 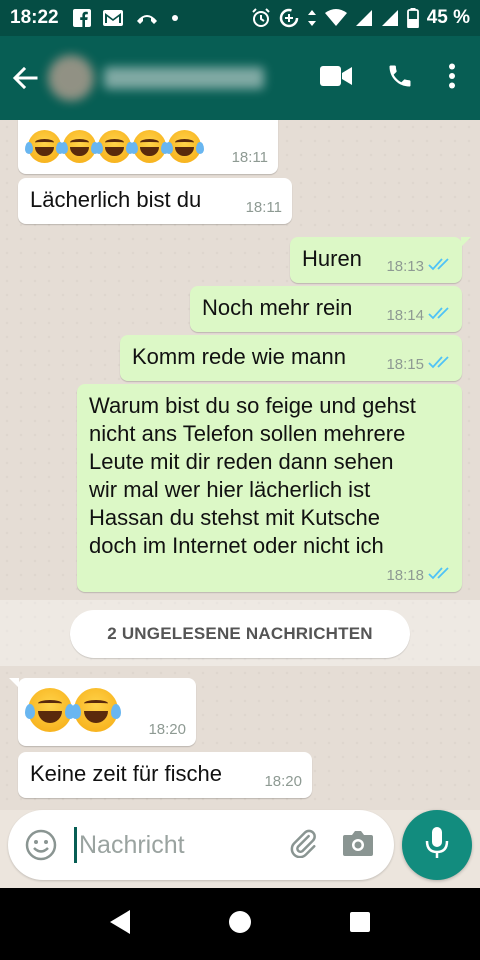 What do you see at coordinates (230, 489) in the screenshot?
I see `message-line: wir mal wer hier lächerlich ist` at bounding box center [230, 489].